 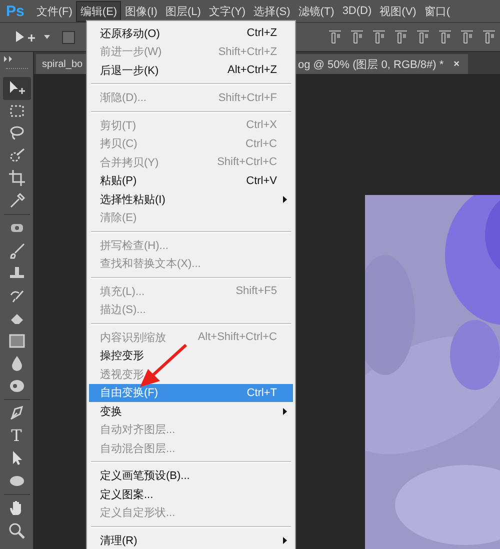 What do you see at coordinates (15, 11) in the screenshot?
I see `app-logo: Ps` at bounding box center [15, 11].